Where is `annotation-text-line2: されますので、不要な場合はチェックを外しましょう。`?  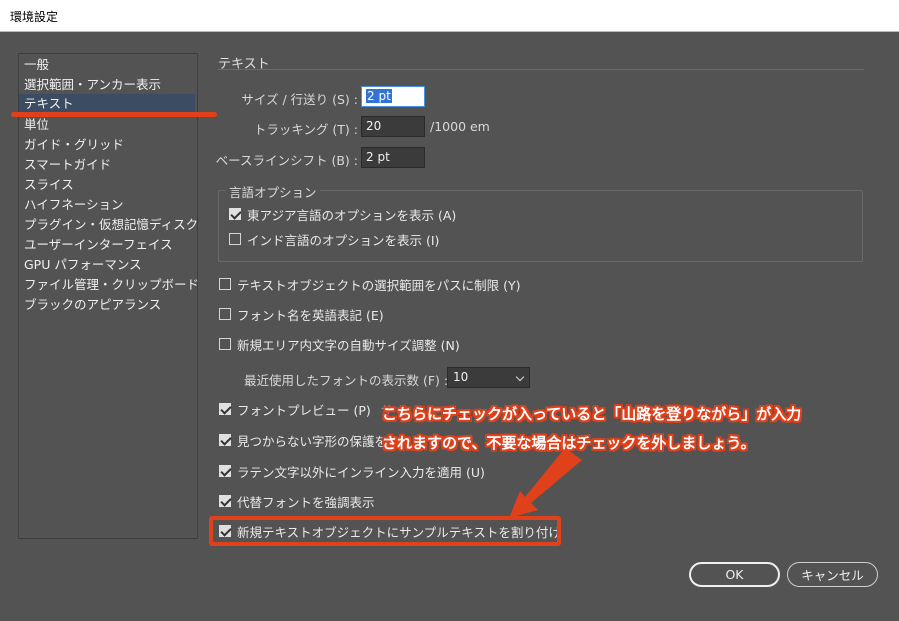
annotation-text-line2: されますので、不要な場合はチェックを外しましょう。 is located at coordinates (569, 443).